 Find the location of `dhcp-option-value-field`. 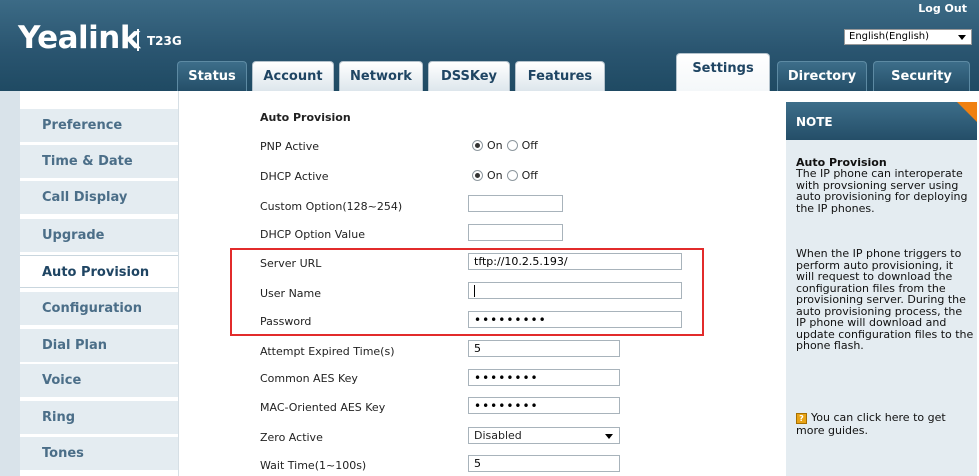

dhcp-option-value-field is located at coordinates (515, 232).